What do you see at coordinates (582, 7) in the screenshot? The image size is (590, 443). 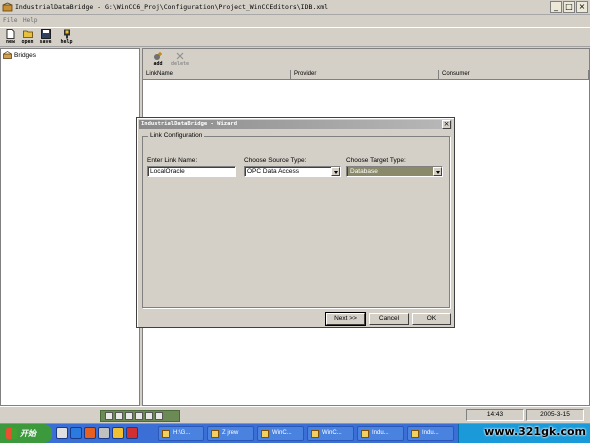 I see `close-button: ×` at bounding box center [582, 7].